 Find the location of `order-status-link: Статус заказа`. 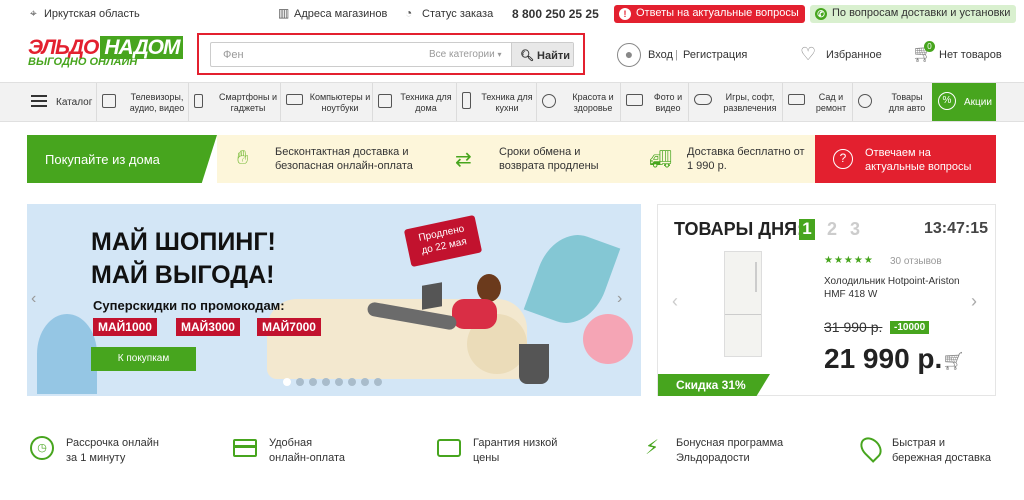

order-status-link: Статус заказа is located at coordinates (457, 14).